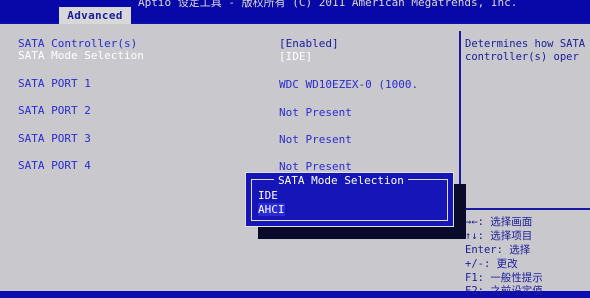  What do you see at coordinates (498, 250) in the screenshot?
I see `hint-enter-select: Enter: 选择` at bounding box center [498, 250].